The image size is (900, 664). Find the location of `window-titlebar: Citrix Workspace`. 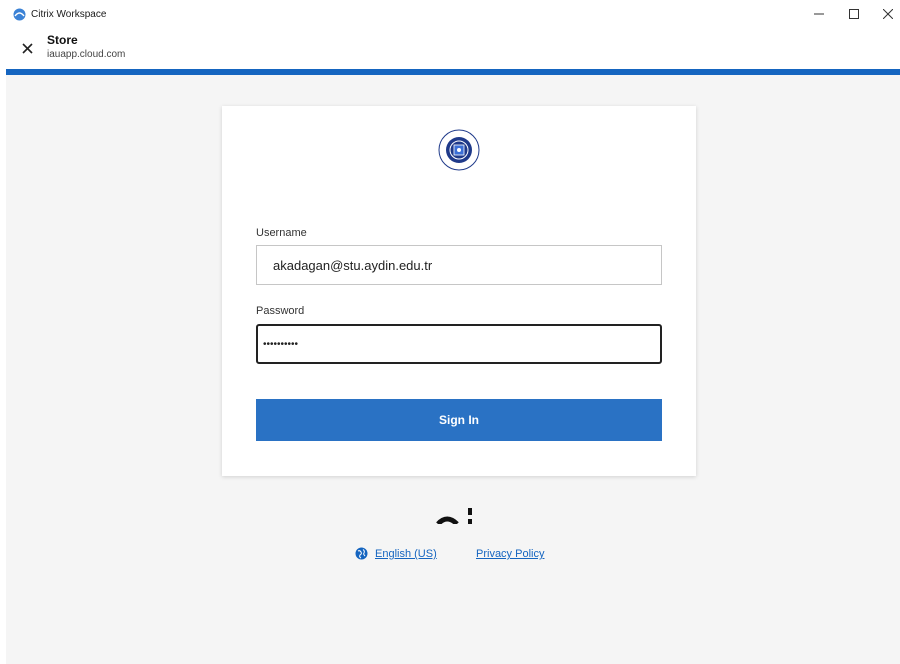

window-titlebar: Citrix Workspace is located at coordinates (450, 15).